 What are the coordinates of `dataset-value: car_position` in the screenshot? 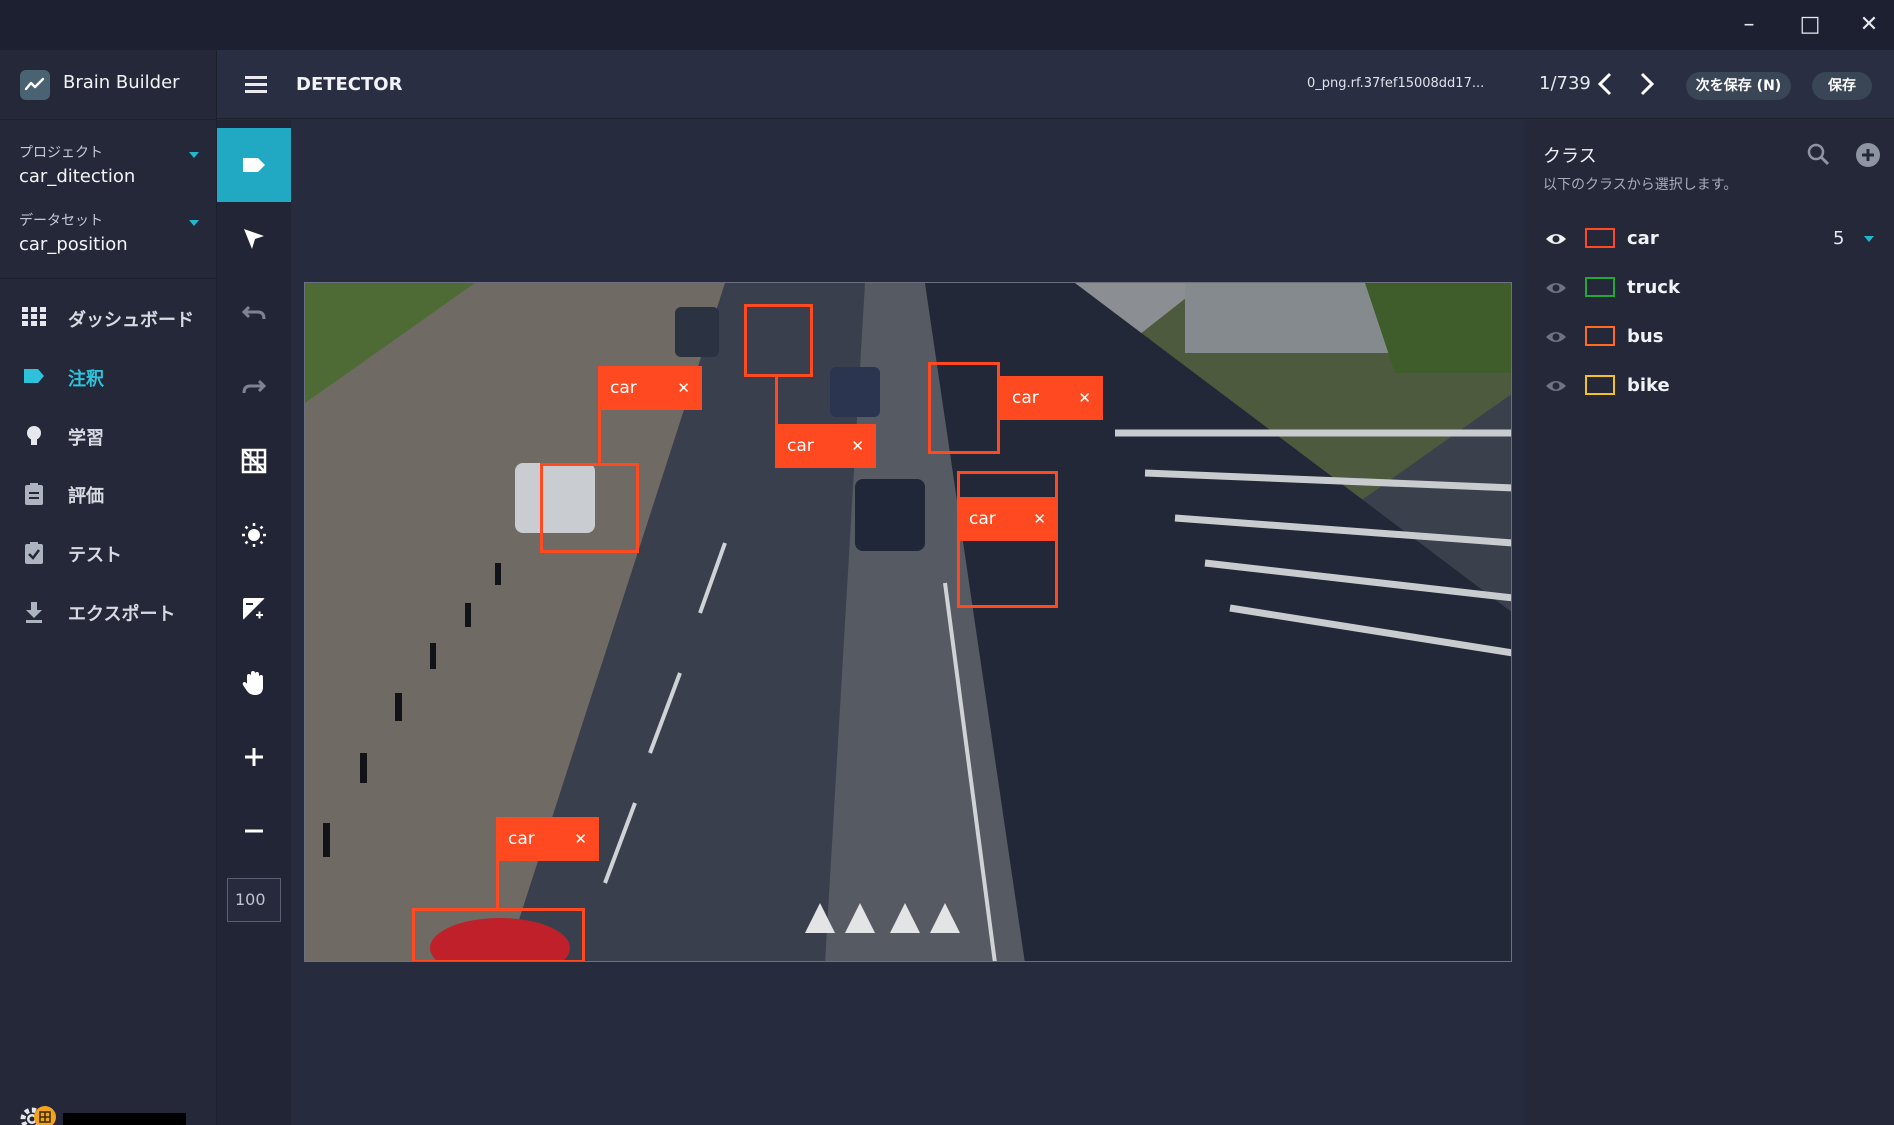 It's located at (73, 244).